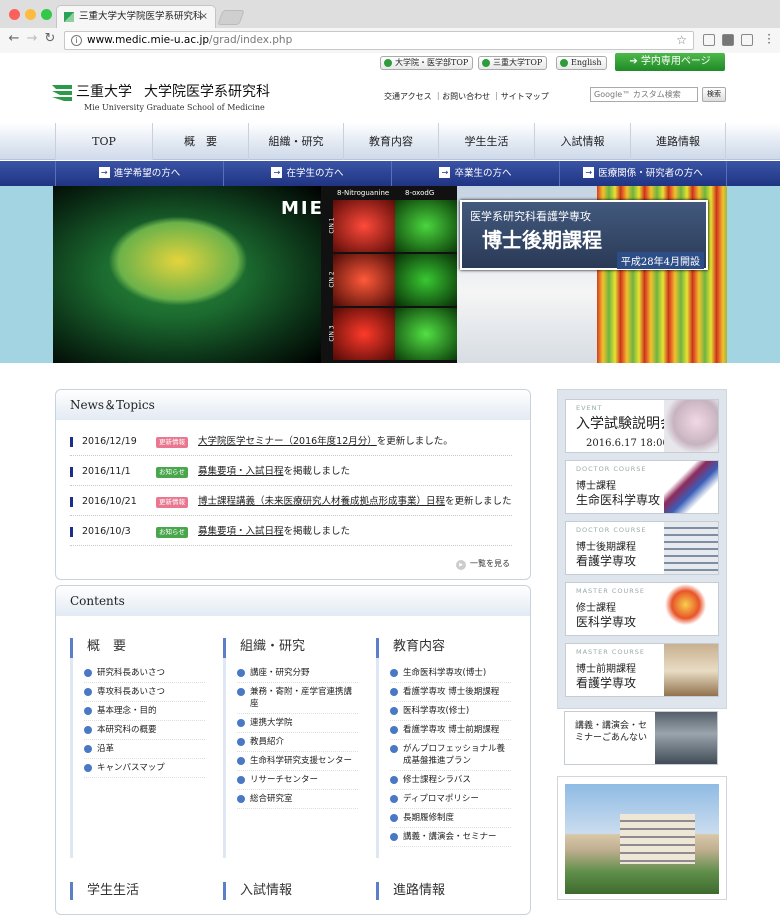  I want to click on extension-icon, so click(728, 40).